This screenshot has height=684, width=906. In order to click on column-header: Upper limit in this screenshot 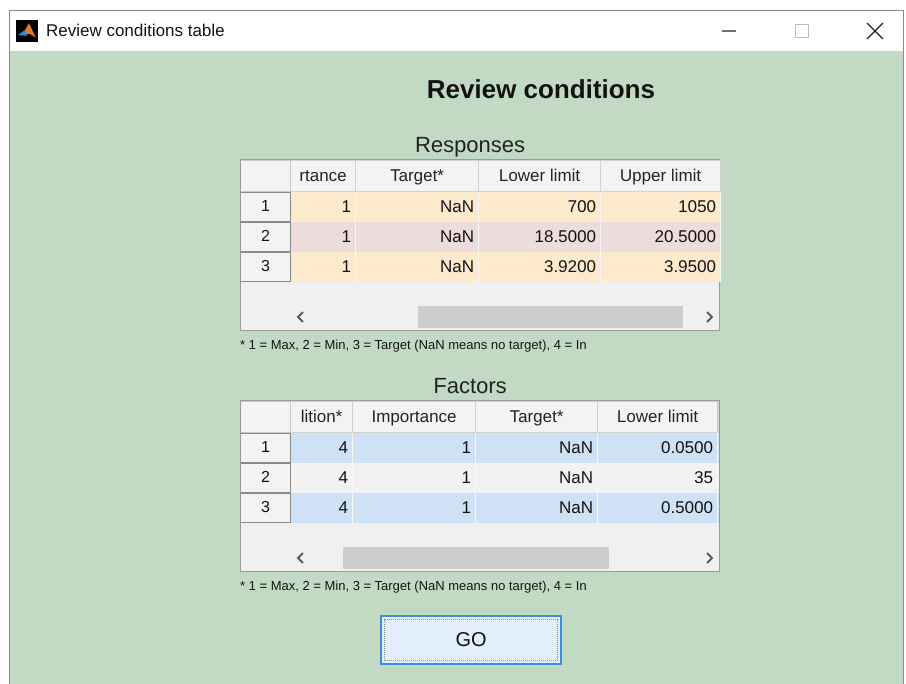, I will do `click(661, 176)`.